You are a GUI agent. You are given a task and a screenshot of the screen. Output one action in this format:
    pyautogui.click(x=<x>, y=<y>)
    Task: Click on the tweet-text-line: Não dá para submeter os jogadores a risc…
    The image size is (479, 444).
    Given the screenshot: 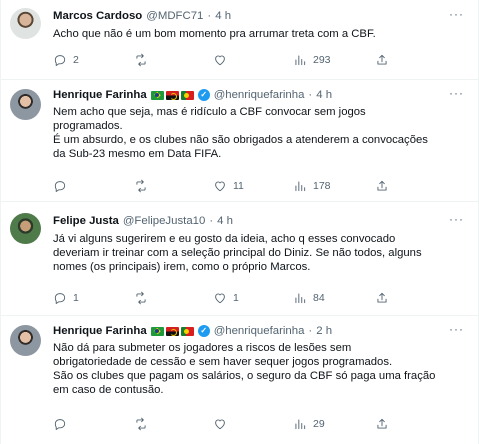 What is the action you would take?
    pyautogui.click(x=202, y=348)
    